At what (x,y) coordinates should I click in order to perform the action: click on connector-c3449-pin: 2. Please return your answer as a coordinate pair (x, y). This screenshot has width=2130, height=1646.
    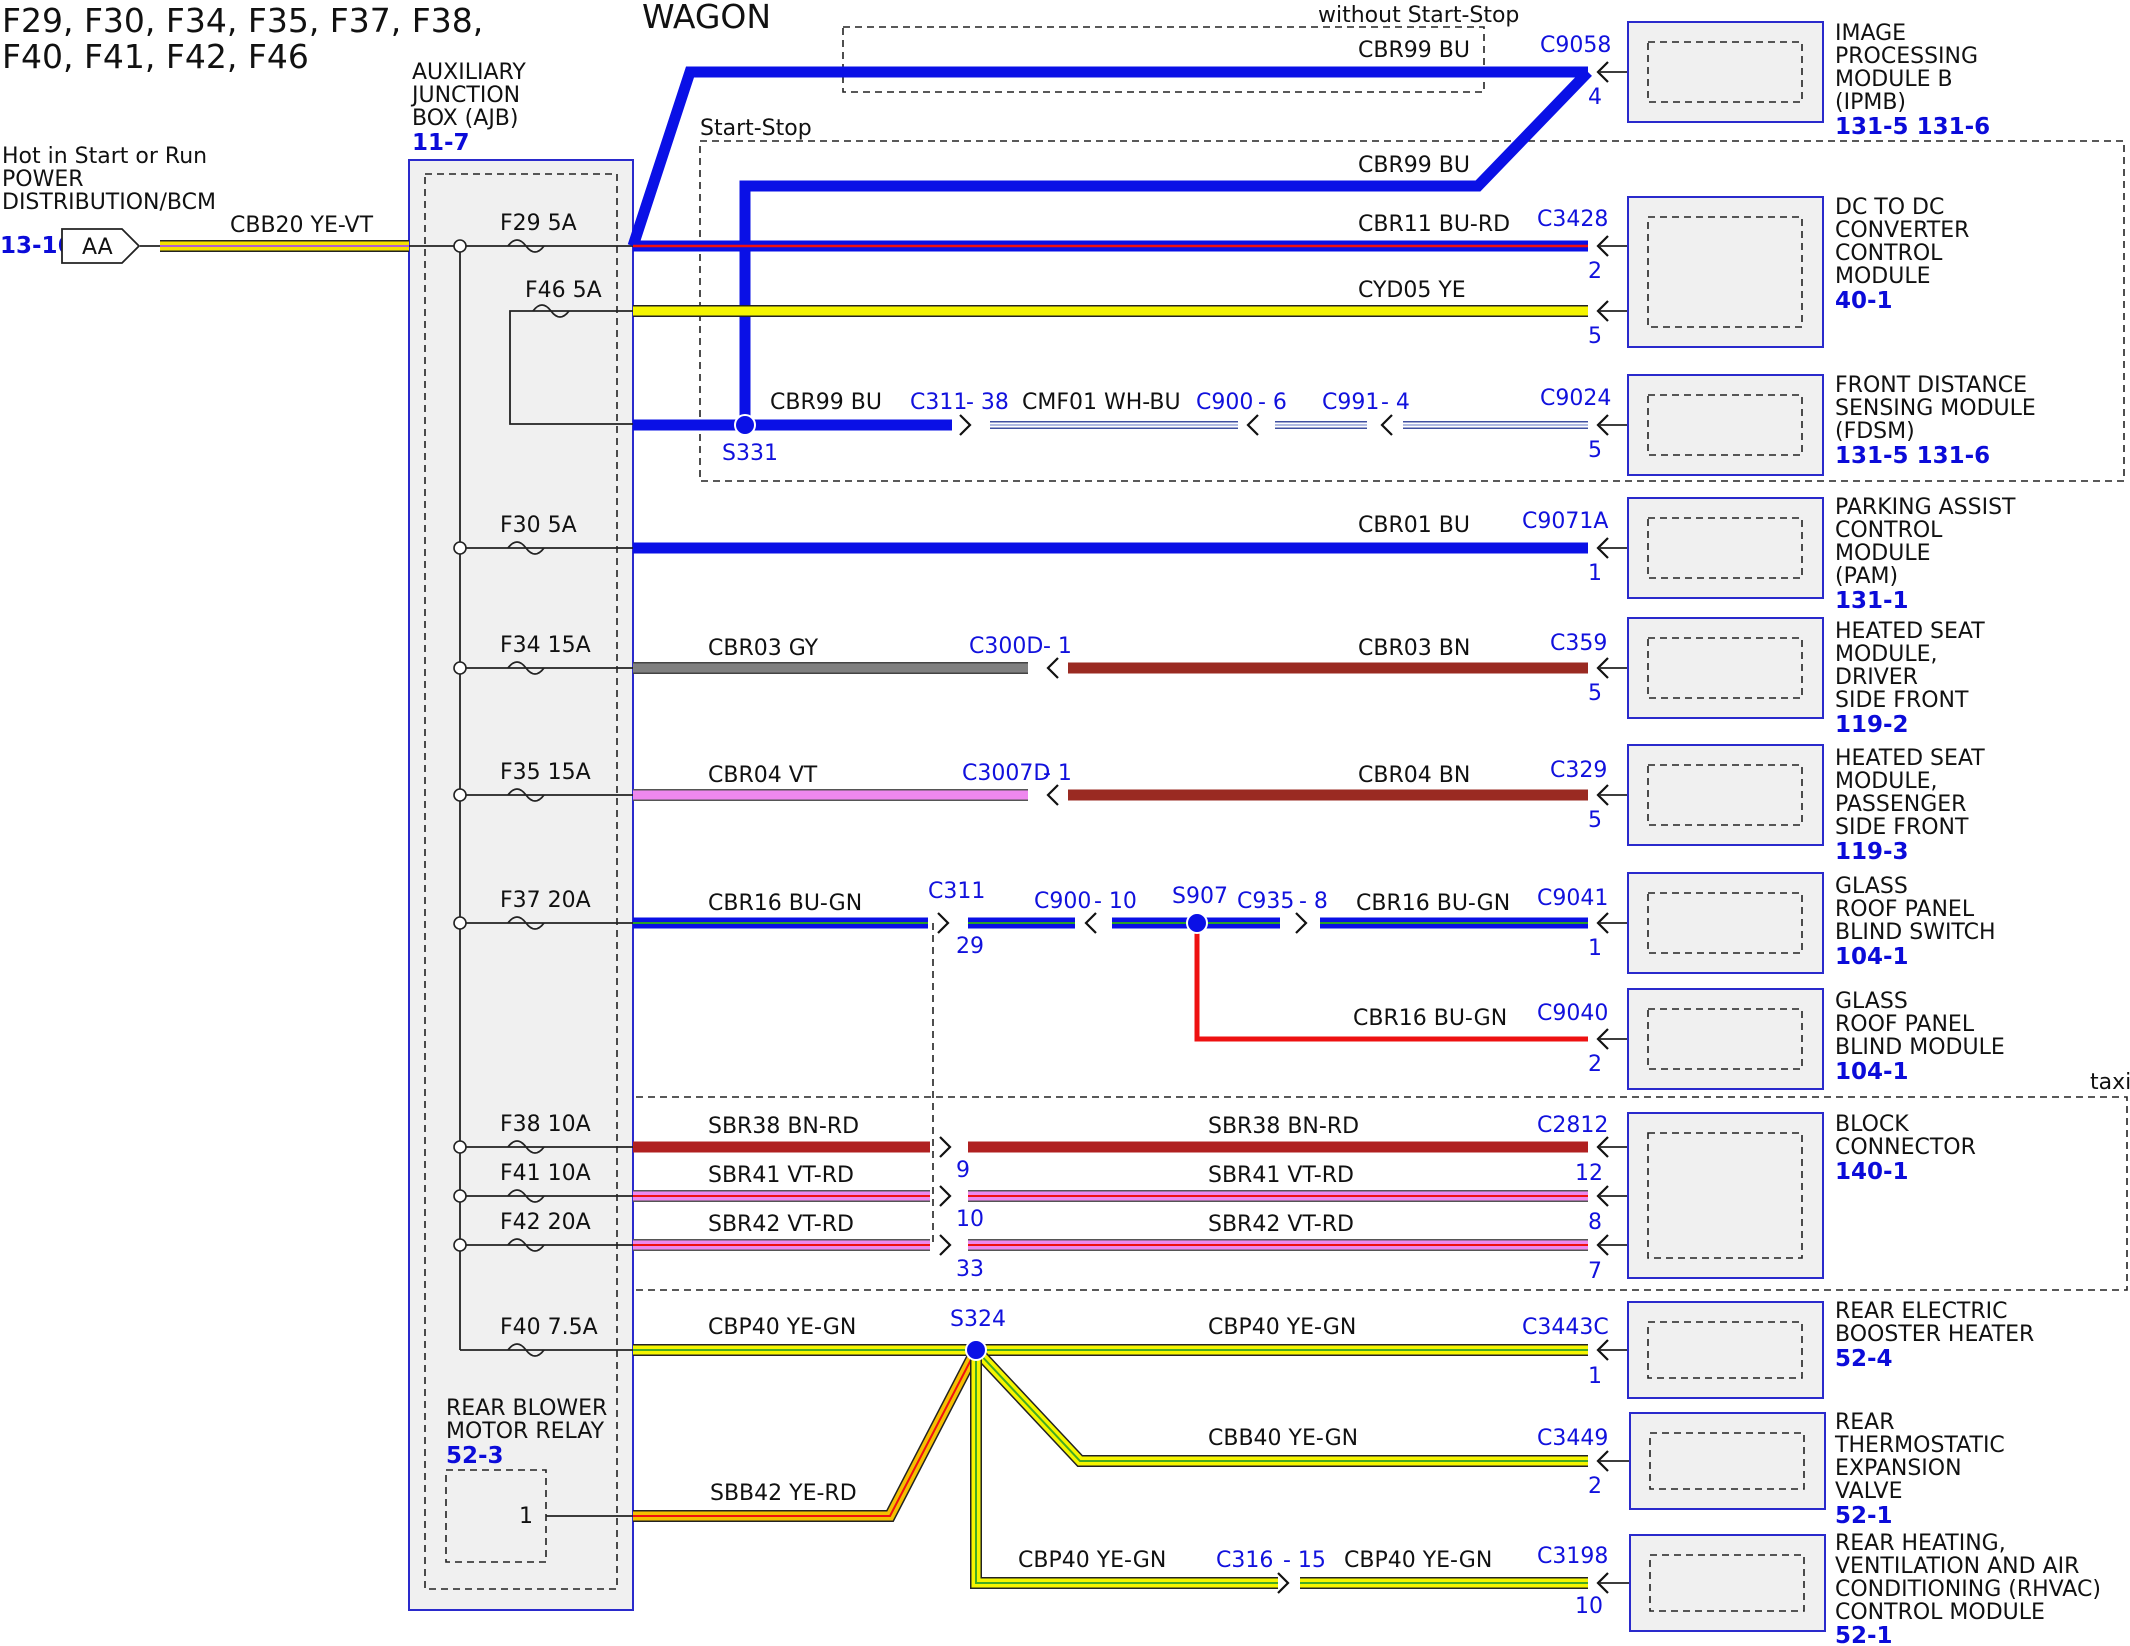
    Looking at the image, I should click on (1595, 1486).